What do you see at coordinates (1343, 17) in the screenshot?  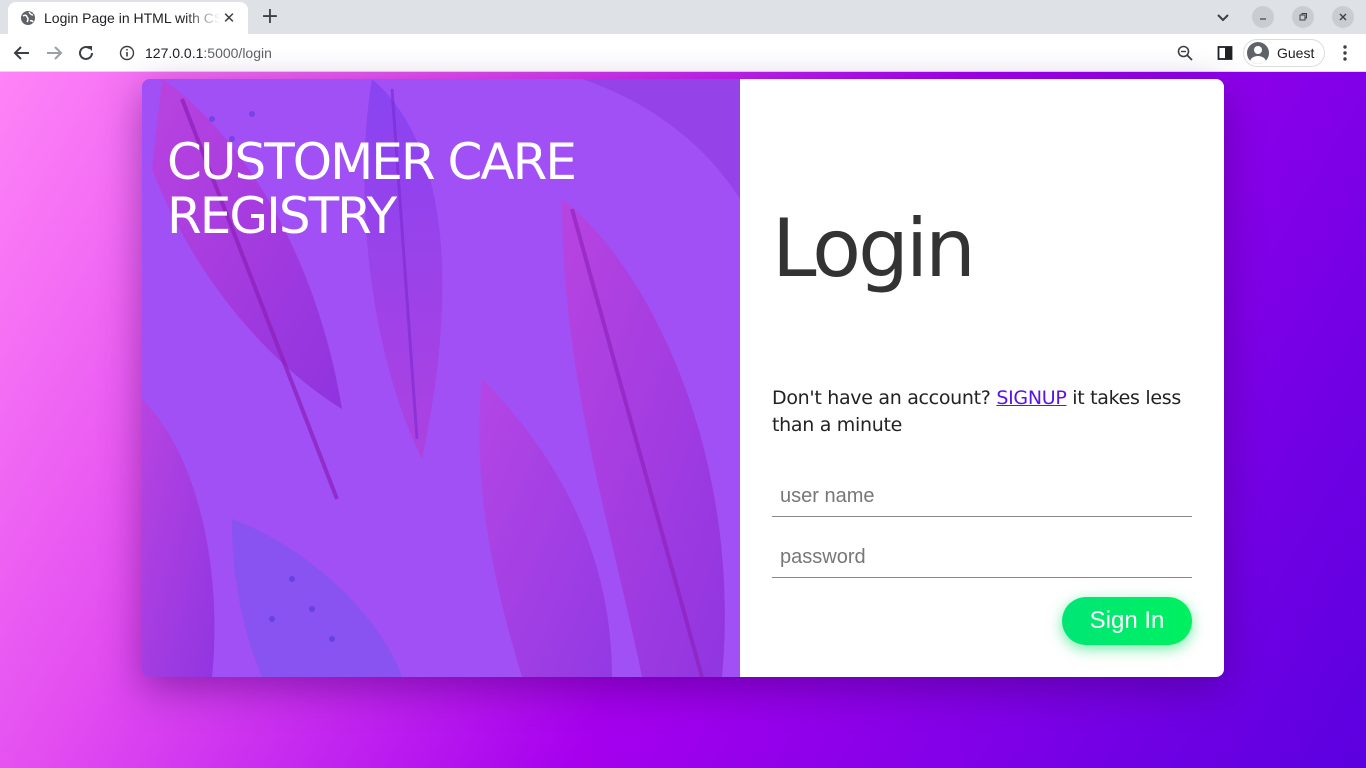 I see `close-window-icon` at bounding box center [1343, 17].